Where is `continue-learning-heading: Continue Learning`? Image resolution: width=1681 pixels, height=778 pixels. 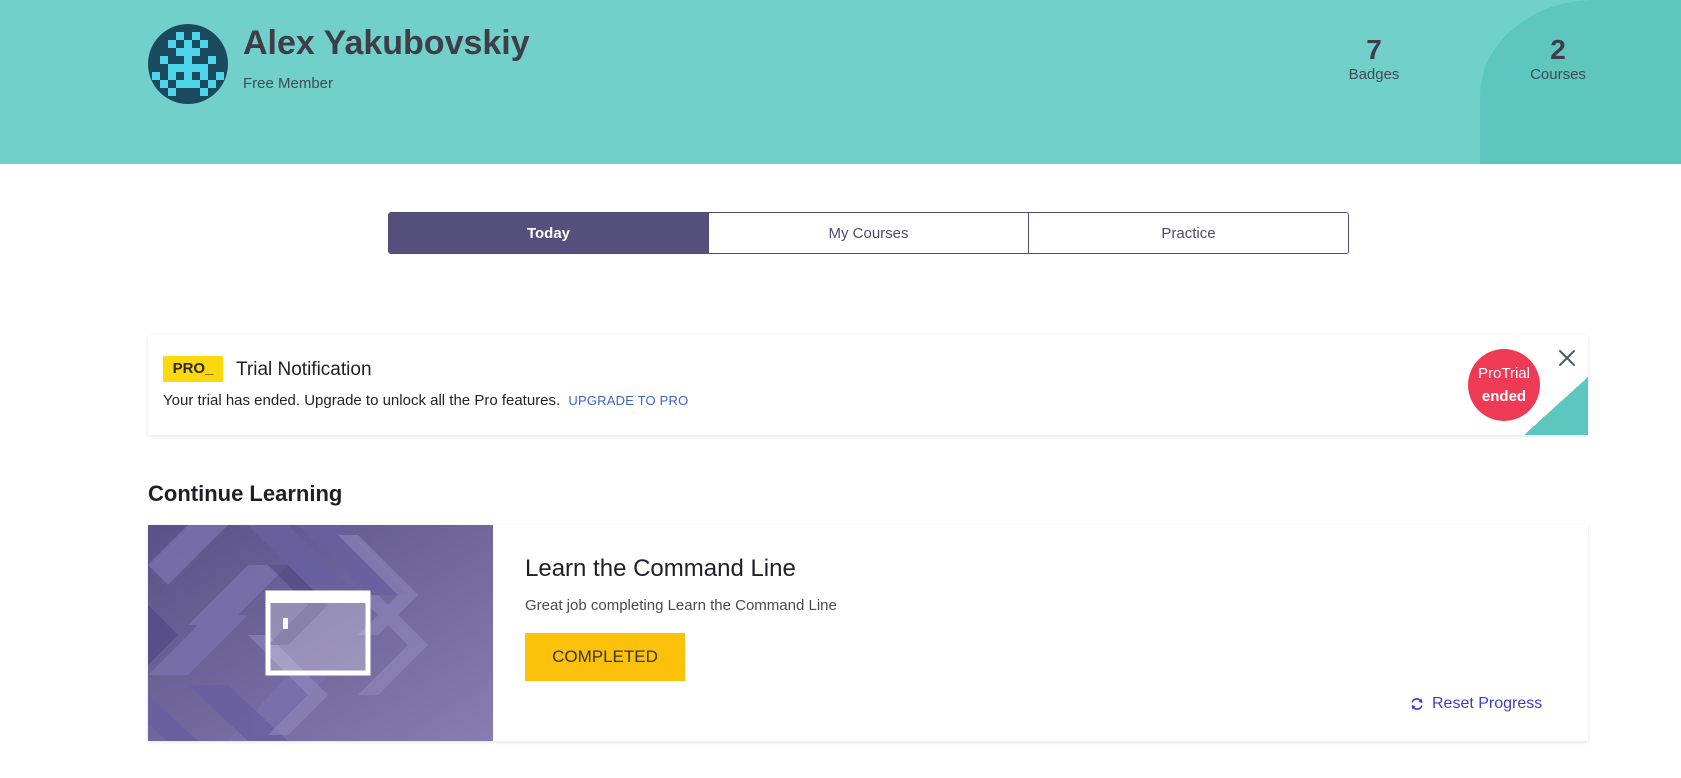 continue-learning-heading: Continue Learning is located at coordinates (245, 493).